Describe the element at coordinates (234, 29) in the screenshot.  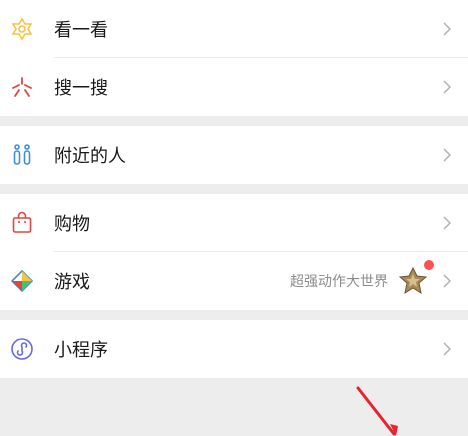
I see `row-look: 看一看` at that location.